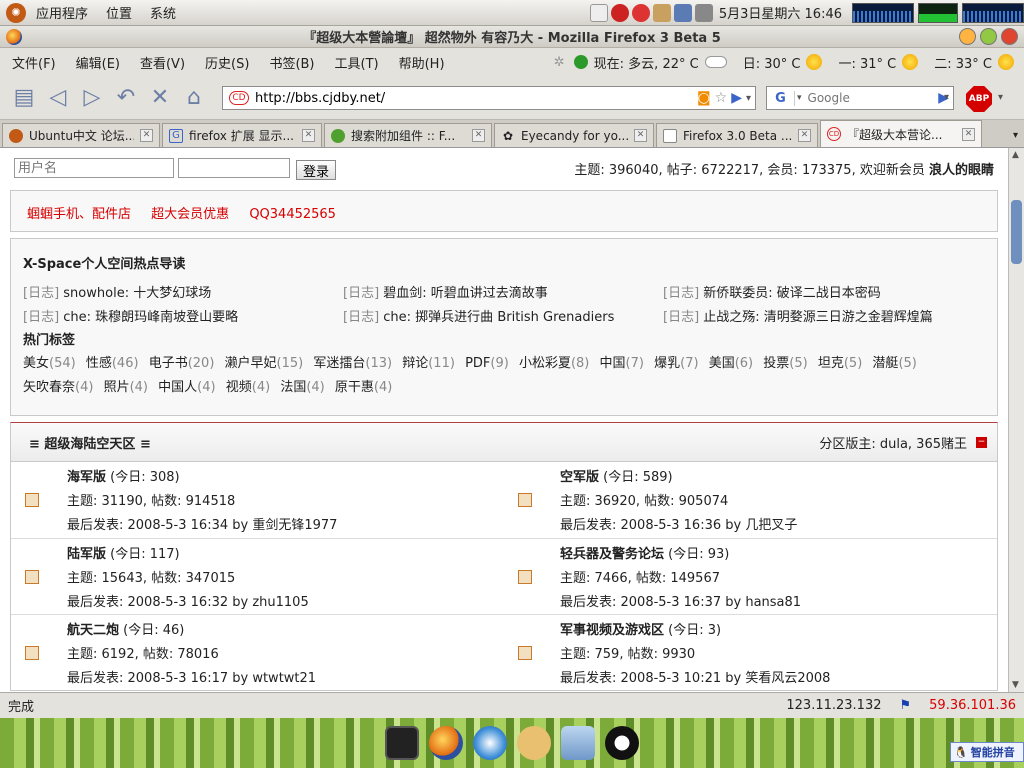 This screenshot has width=1024, height=768. I want to click on menu-help: 帮助(H), so click(422, 62).